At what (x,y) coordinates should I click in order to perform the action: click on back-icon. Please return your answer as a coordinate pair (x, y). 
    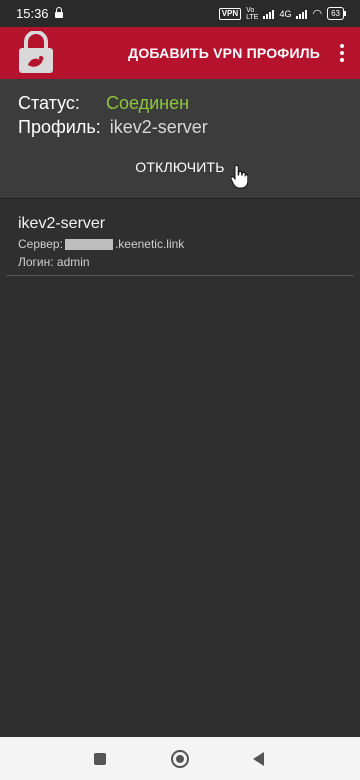
    Looking at the image, I should click on (258, 759).